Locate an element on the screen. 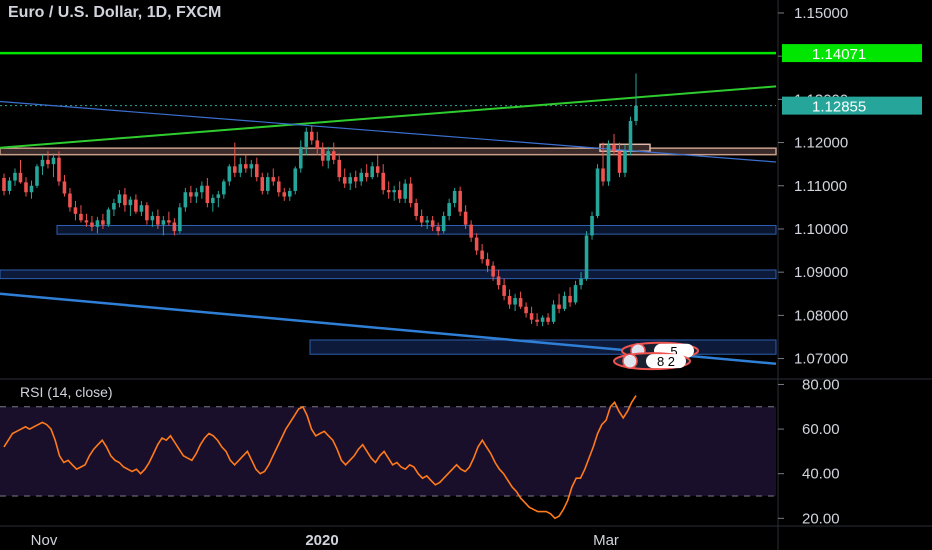 Image resolution: width=932 pixels, height=550 pixels. time-tick-label: Nov is located at coordinates (44, 540).